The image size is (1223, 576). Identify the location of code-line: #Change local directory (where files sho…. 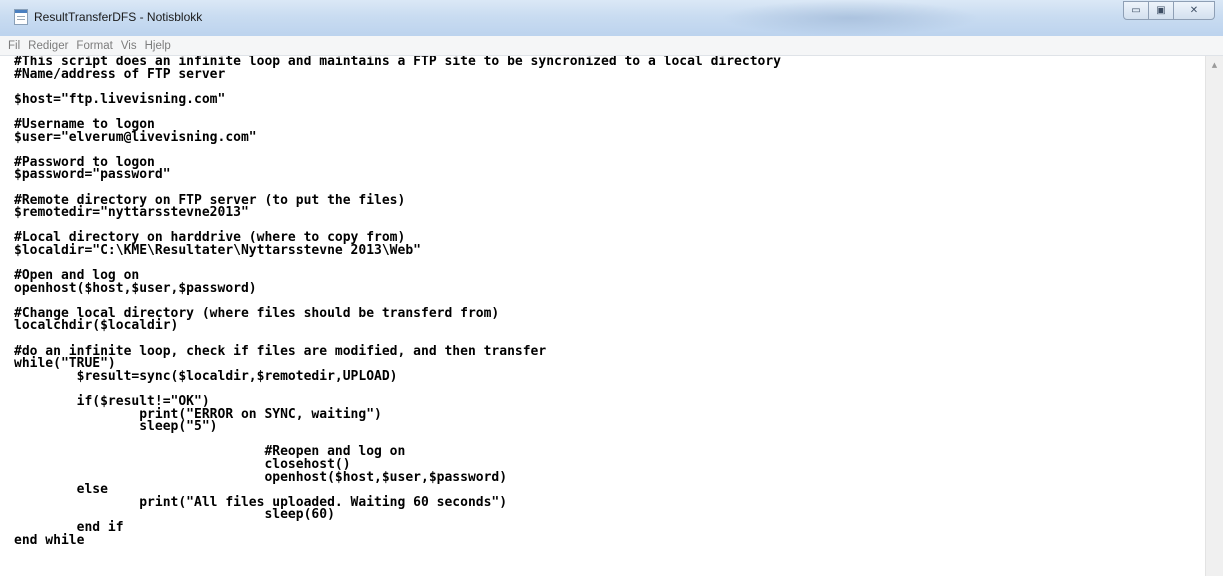
(257, 313).